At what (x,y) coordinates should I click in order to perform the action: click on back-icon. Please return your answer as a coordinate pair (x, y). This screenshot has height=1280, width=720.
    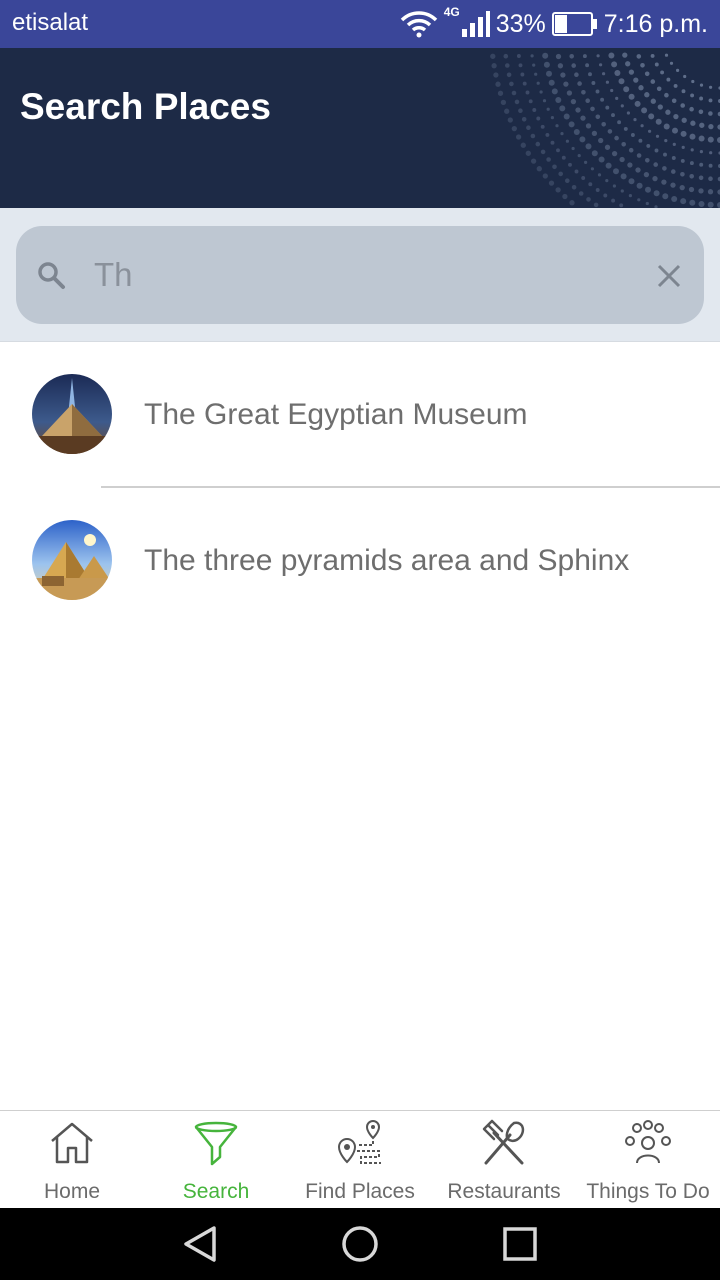
    Looking at the image, I should click on (200, 1244).